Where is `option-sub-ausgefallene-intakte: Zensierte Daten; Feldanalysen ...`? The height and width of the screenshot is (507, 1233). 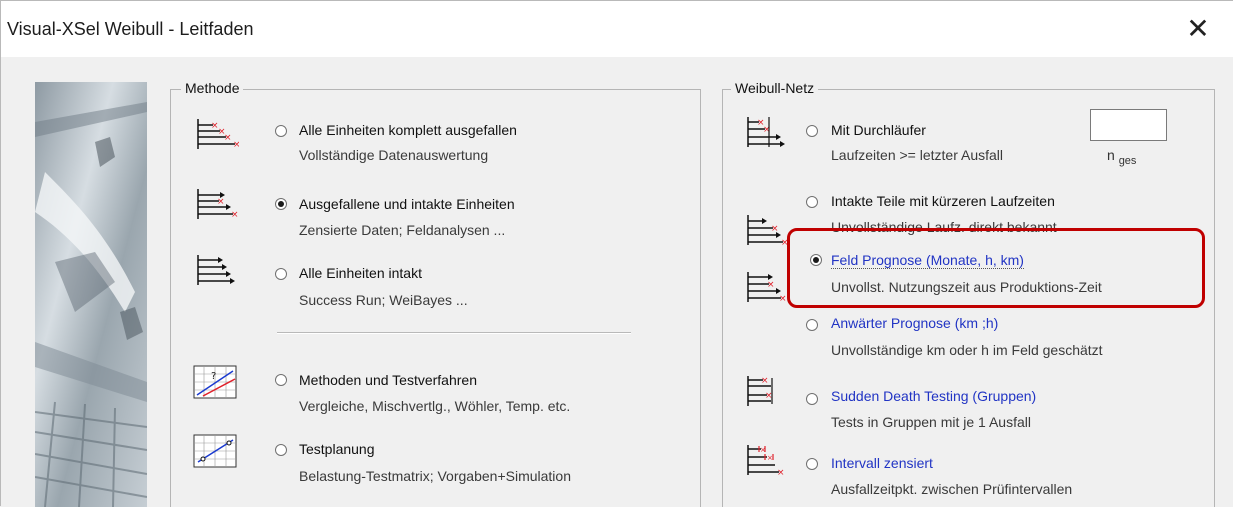 option-sub-ausgefallene-intakte: Zensierte Daten; Feldanalysen ... is located at coordinates (402, 230).